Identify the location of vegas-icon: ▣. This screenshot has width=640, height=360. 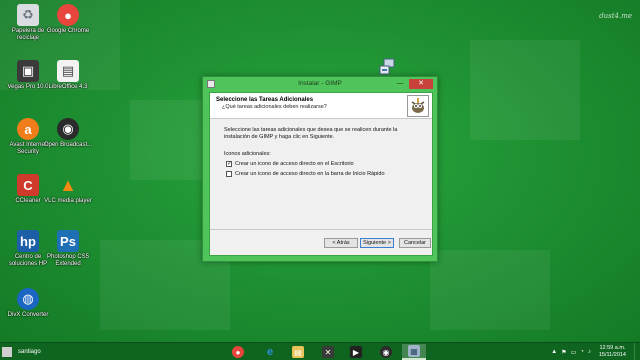
(28, 71).